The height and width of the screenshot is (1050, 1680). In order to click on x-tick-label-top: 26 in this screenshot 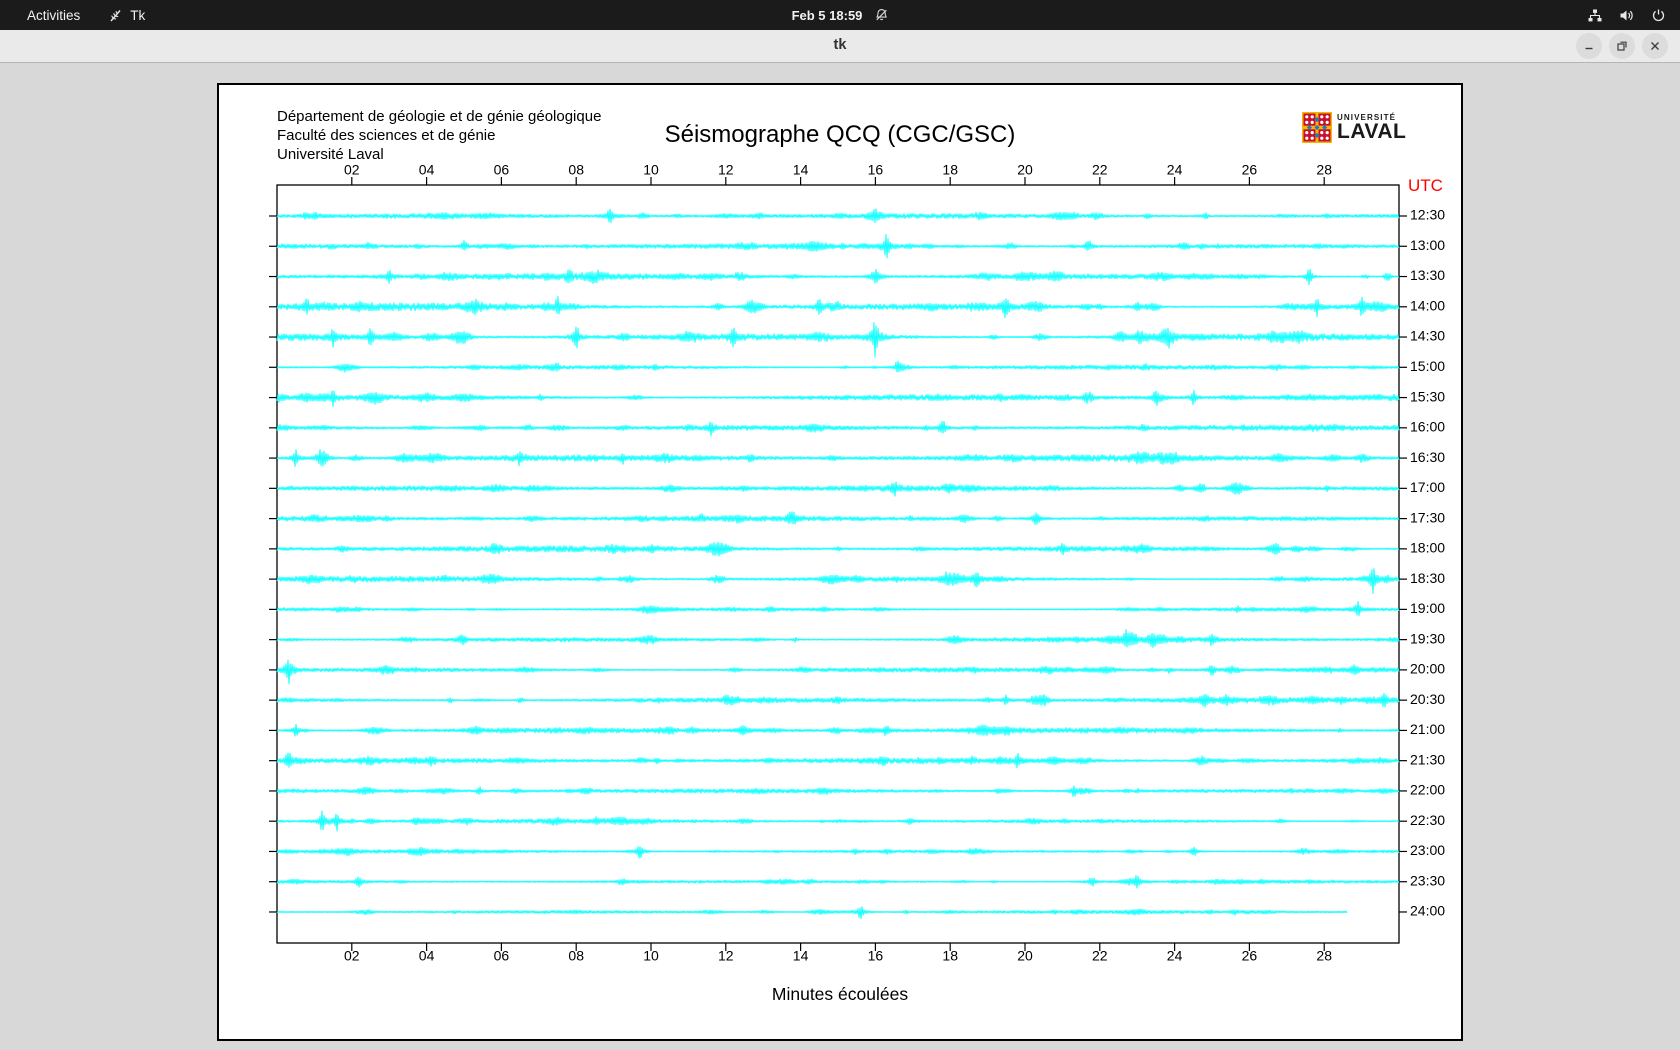, I will do `click(1250, 170)`.